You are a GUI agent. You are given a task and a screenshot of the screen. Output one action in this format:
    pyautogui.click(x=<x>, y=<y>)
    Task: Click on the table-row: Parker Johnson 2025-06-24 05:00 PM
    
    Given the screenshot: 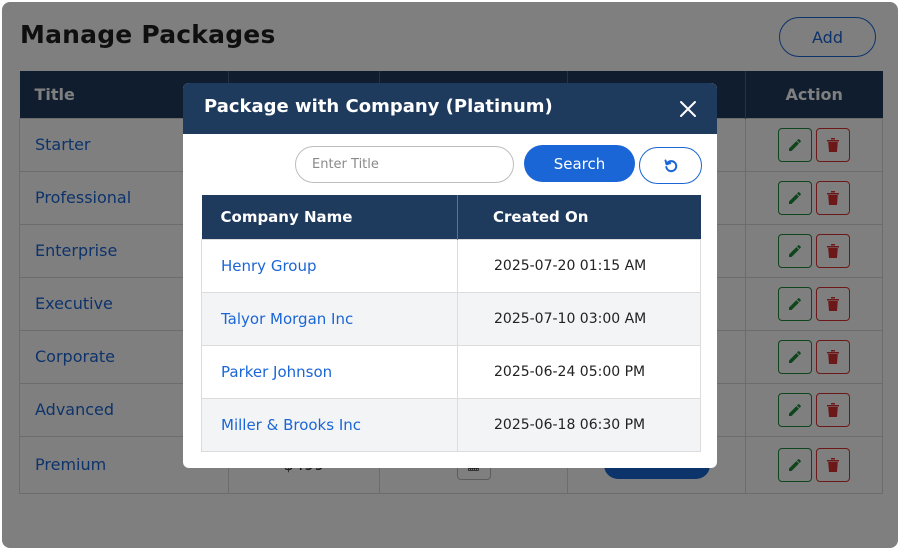 What is the action you would take?
    pyautogui.click(x=451, y=371)
    